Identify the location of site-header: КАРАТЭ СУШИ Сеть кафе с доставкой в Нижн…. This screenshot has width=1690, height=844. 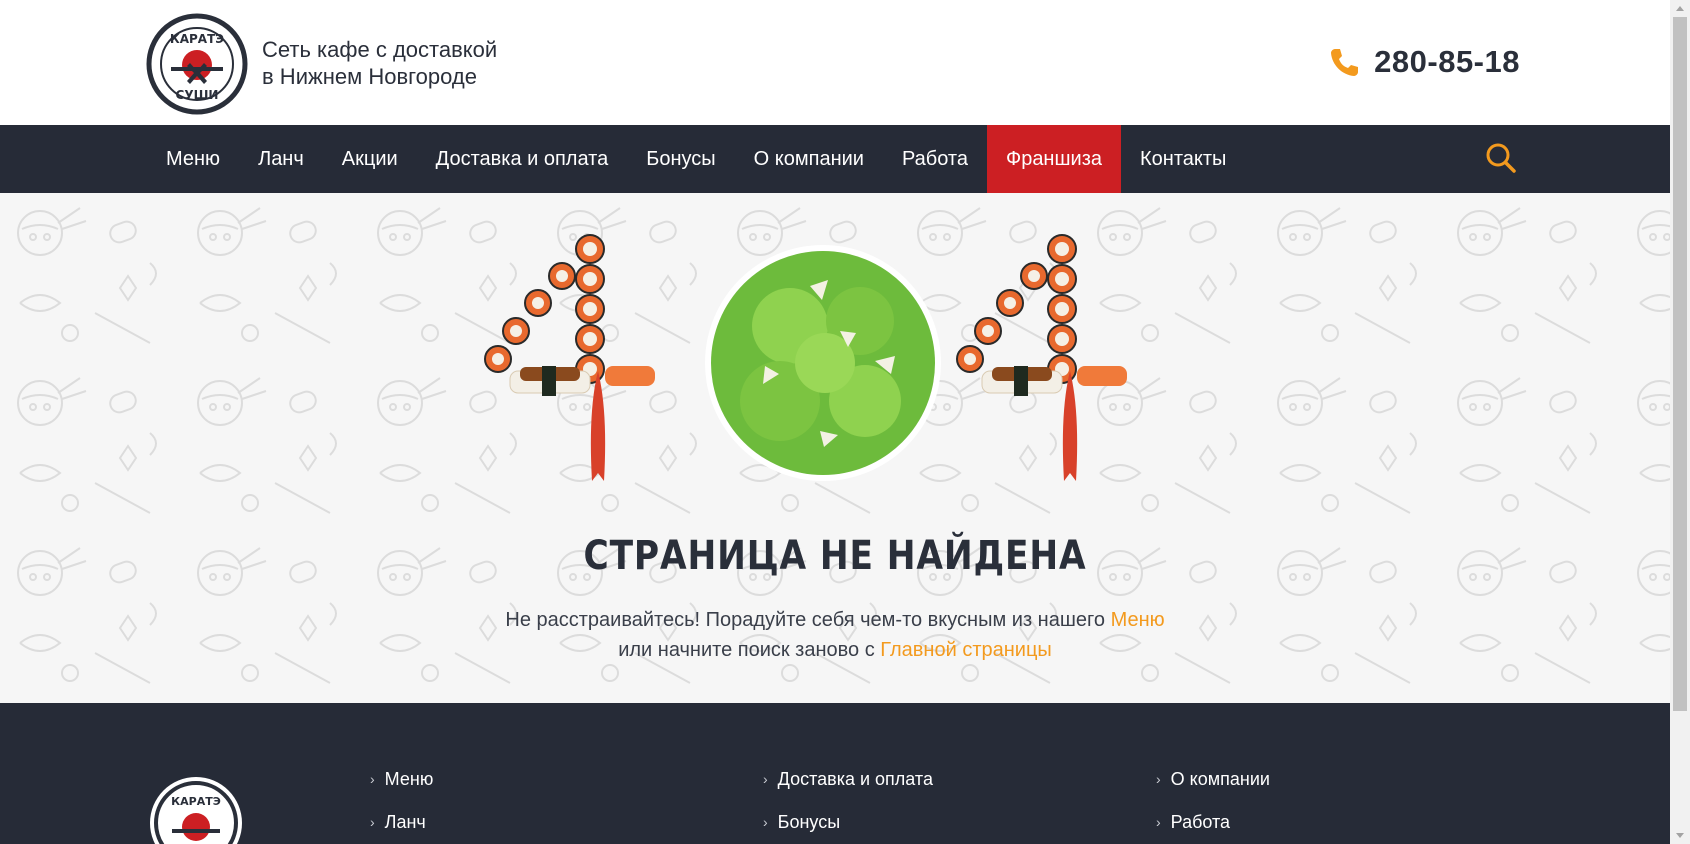
(835, 62).